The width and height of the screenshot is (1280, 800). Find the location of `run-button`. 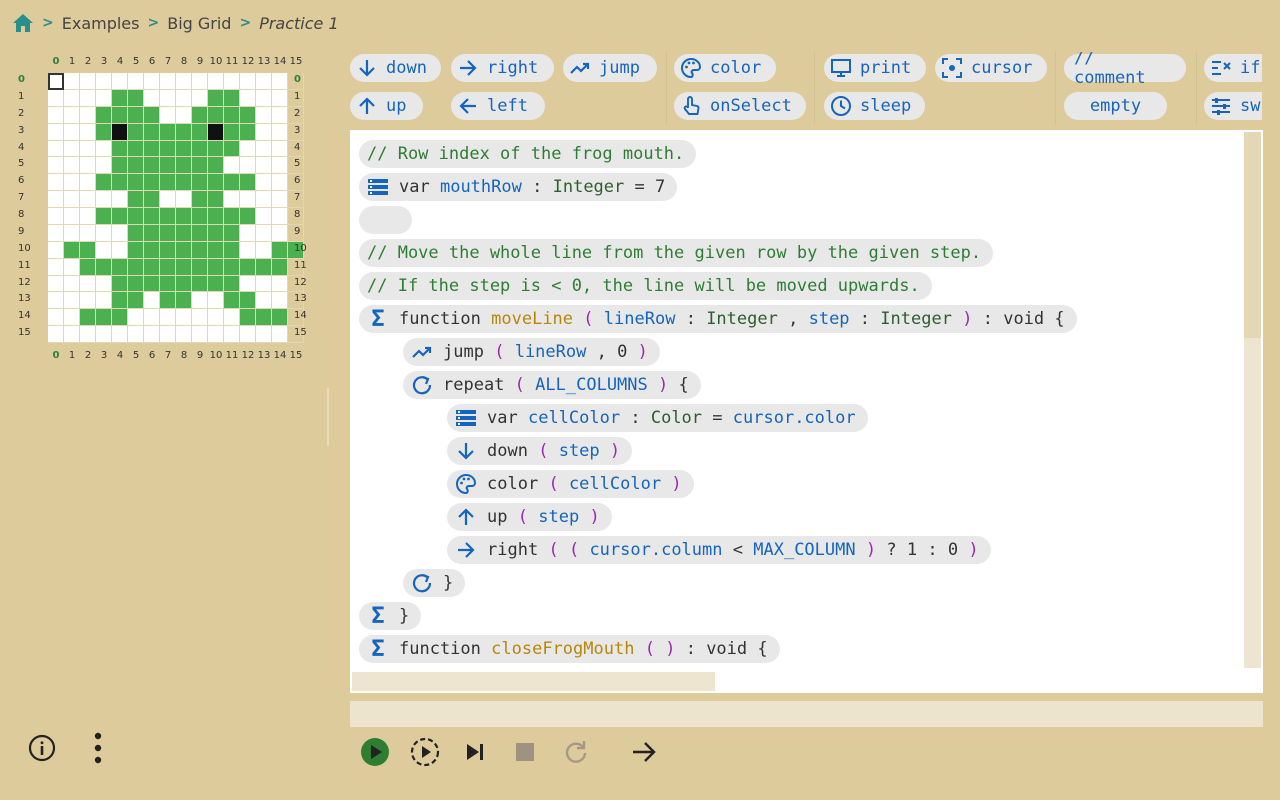

run-button is located at coordinates (375, 754).